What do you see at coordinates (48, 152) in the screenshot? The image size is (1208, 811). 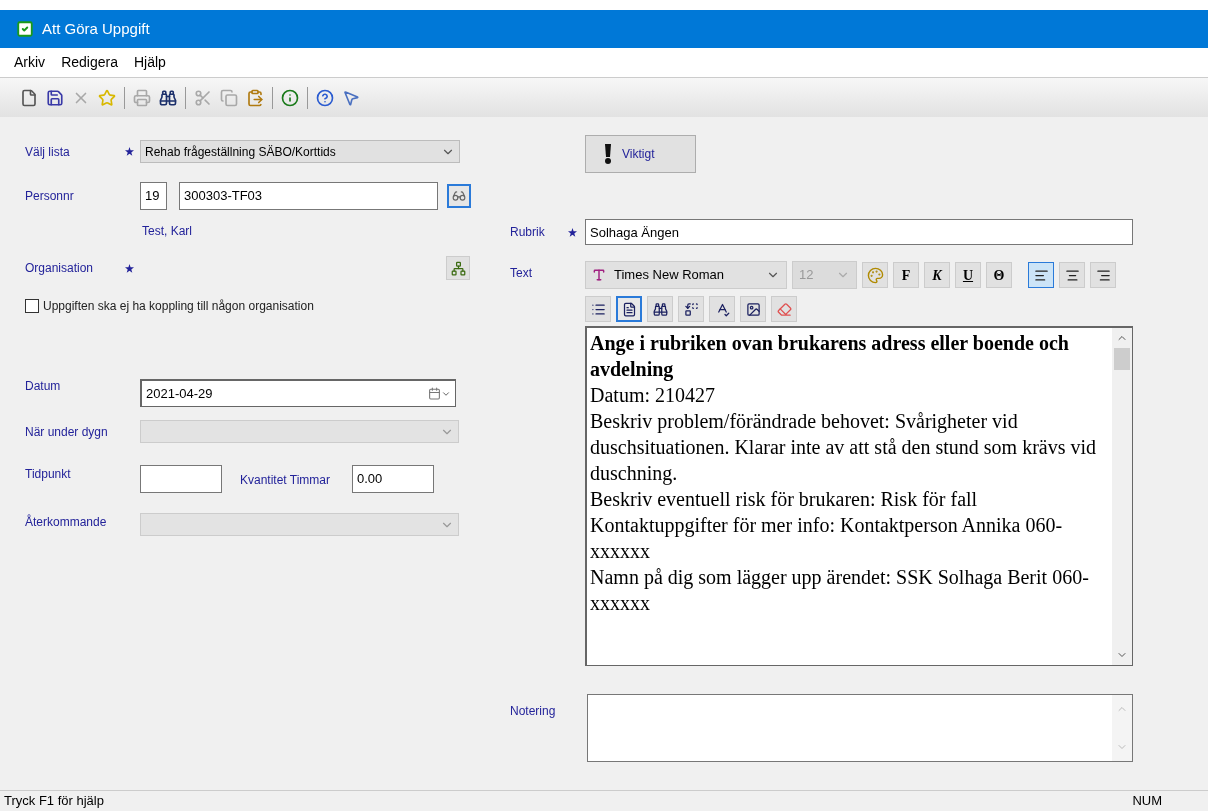 I see `field-label: Välj lista` at bounding box center [48, 152].